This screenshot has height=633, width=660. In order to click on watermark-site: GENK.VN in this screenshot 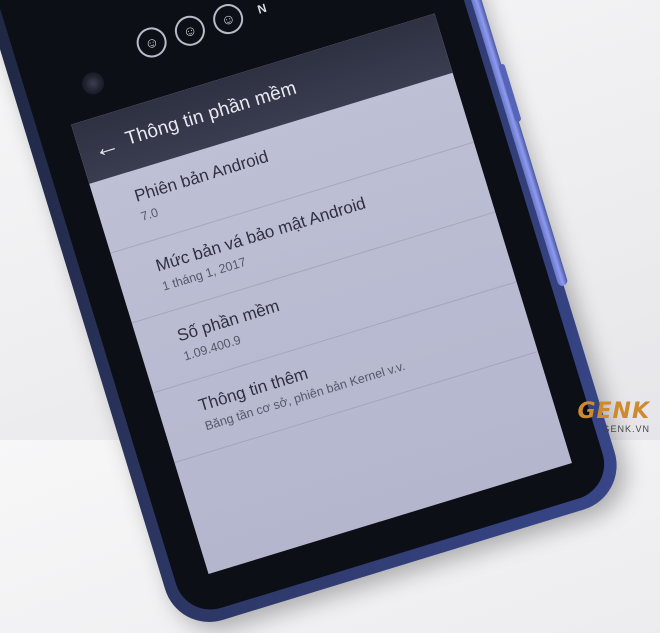, I will do `click(626, 429)`.